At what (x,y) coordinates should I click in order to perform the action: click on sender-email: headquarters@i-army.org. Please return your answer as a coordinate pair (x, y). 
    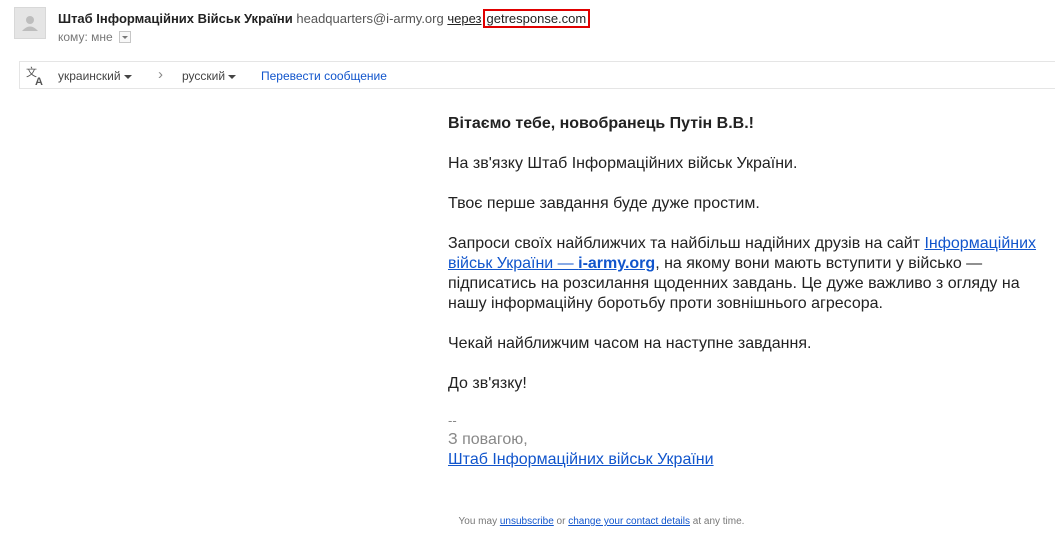
    Looking at the image, I should click on (370, 18).